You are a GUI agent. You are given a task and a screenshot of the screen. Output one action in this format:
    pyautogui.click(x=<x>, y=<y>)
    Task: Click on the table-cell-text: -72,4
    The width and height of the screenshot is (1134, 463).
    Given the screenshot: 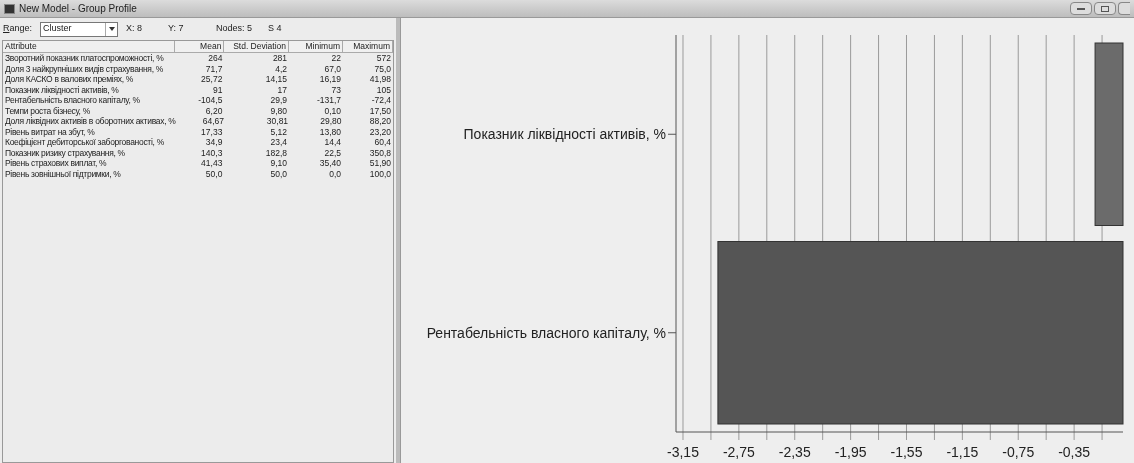 What is the action you would take?
    pyautogui.click(x=381, y=100)
    